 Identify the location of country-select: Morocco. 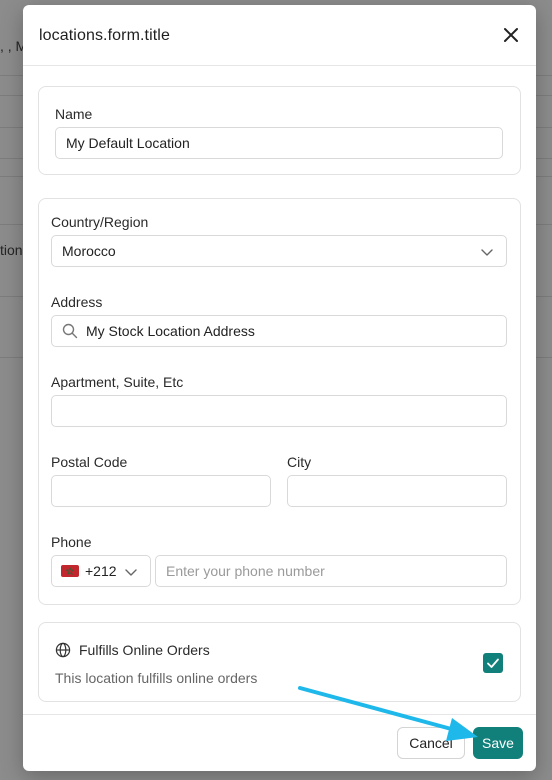
(279, 251).